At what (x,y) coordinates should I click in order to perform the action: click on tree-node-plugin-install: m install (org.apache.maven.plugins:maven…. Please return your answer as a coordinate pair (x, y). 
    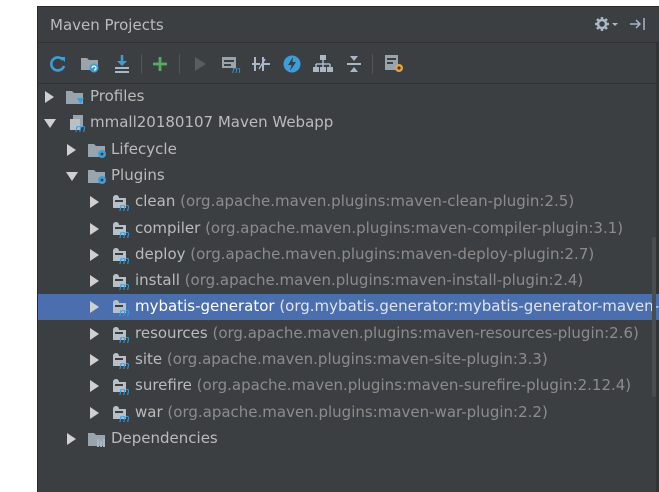
    Looking at the image, I should click on (348, 281).